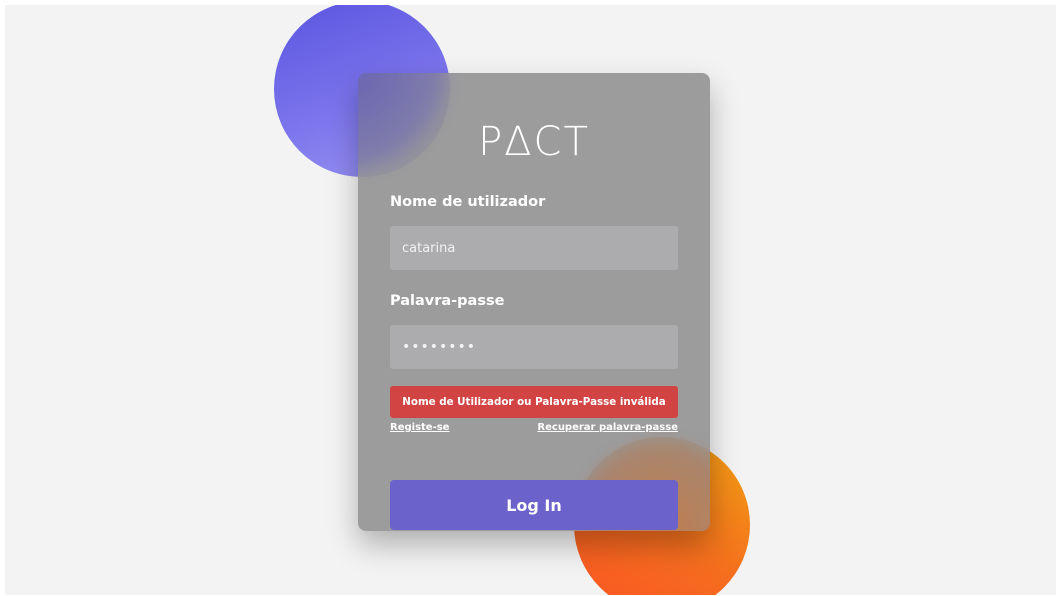  What do you see at coordinates (419, 427) in the screenshot?
I see `register-link: Registe-se` at bounding box center [419, 427].